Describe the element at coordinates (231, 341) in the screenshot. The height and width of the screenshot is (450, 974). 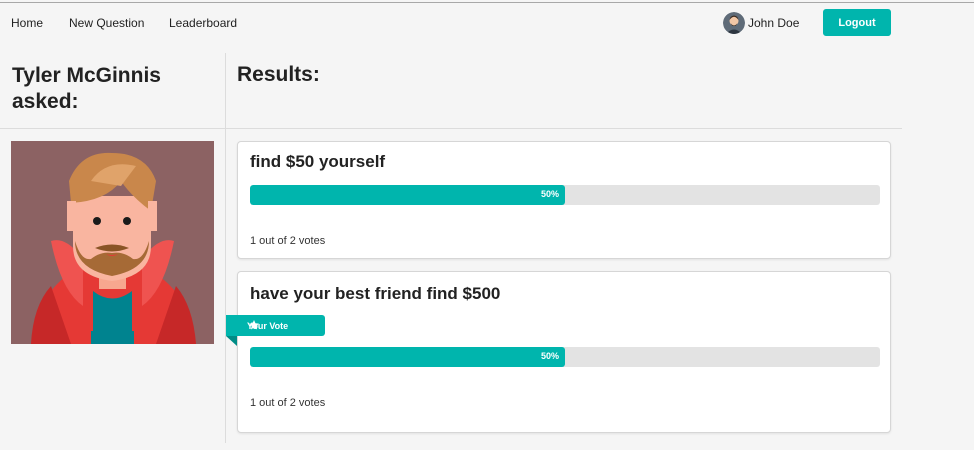
I see `ribbon-fold` at that location.